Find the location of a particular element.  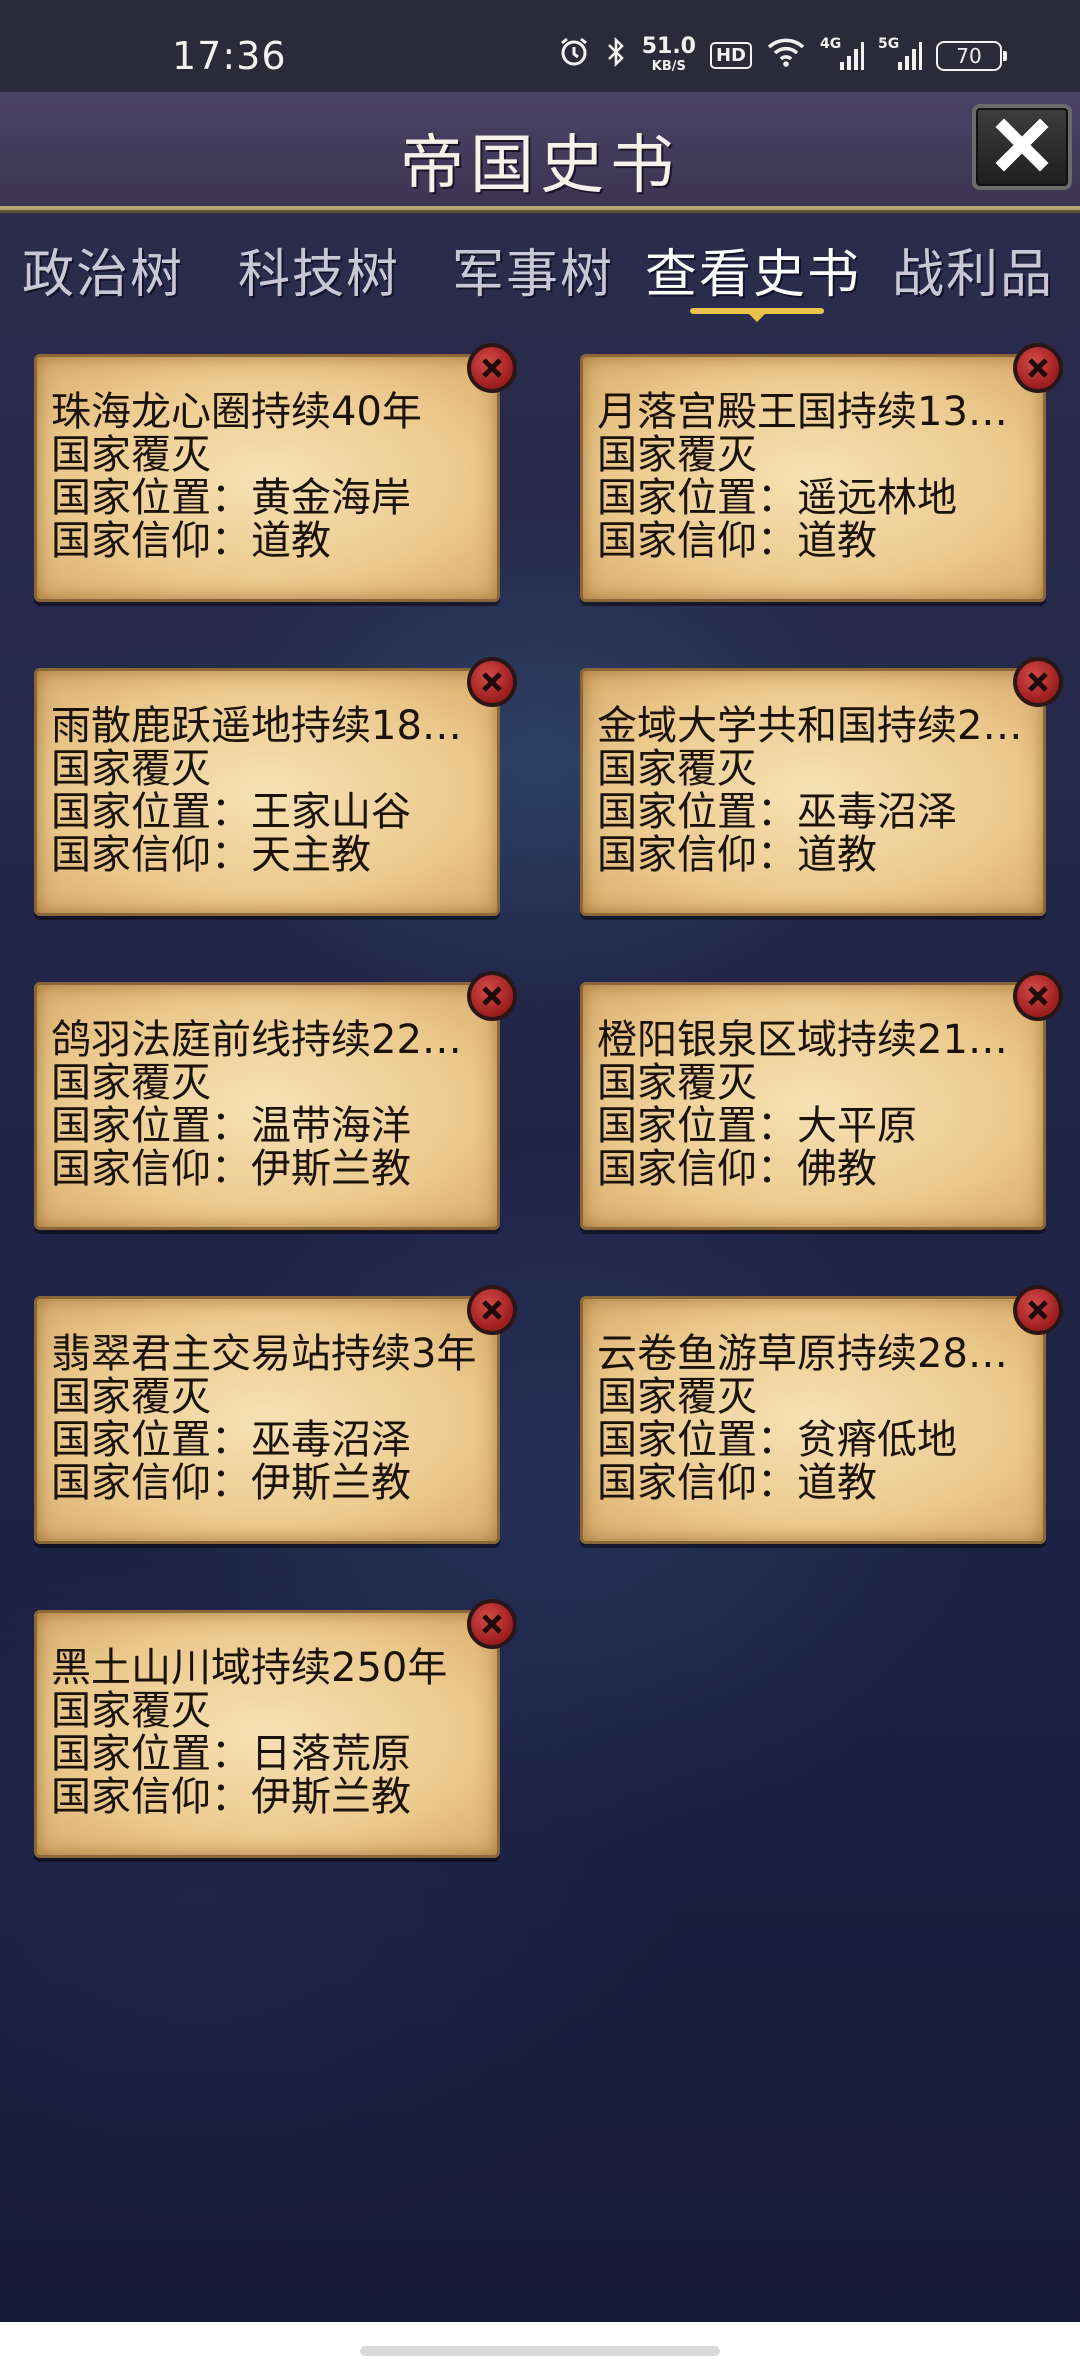

alarm-icon is located at coordinates (574, 55).